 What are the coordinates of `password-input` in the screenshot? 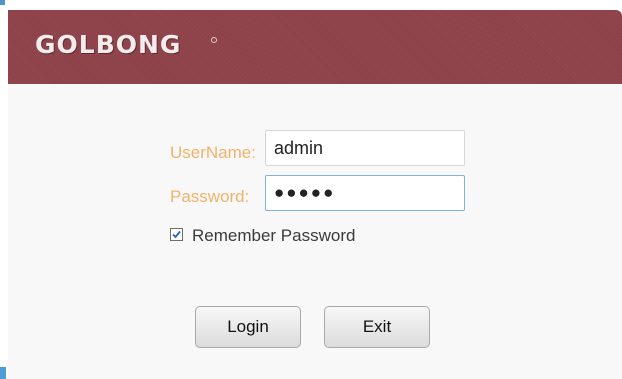 It's located at (365, 193).